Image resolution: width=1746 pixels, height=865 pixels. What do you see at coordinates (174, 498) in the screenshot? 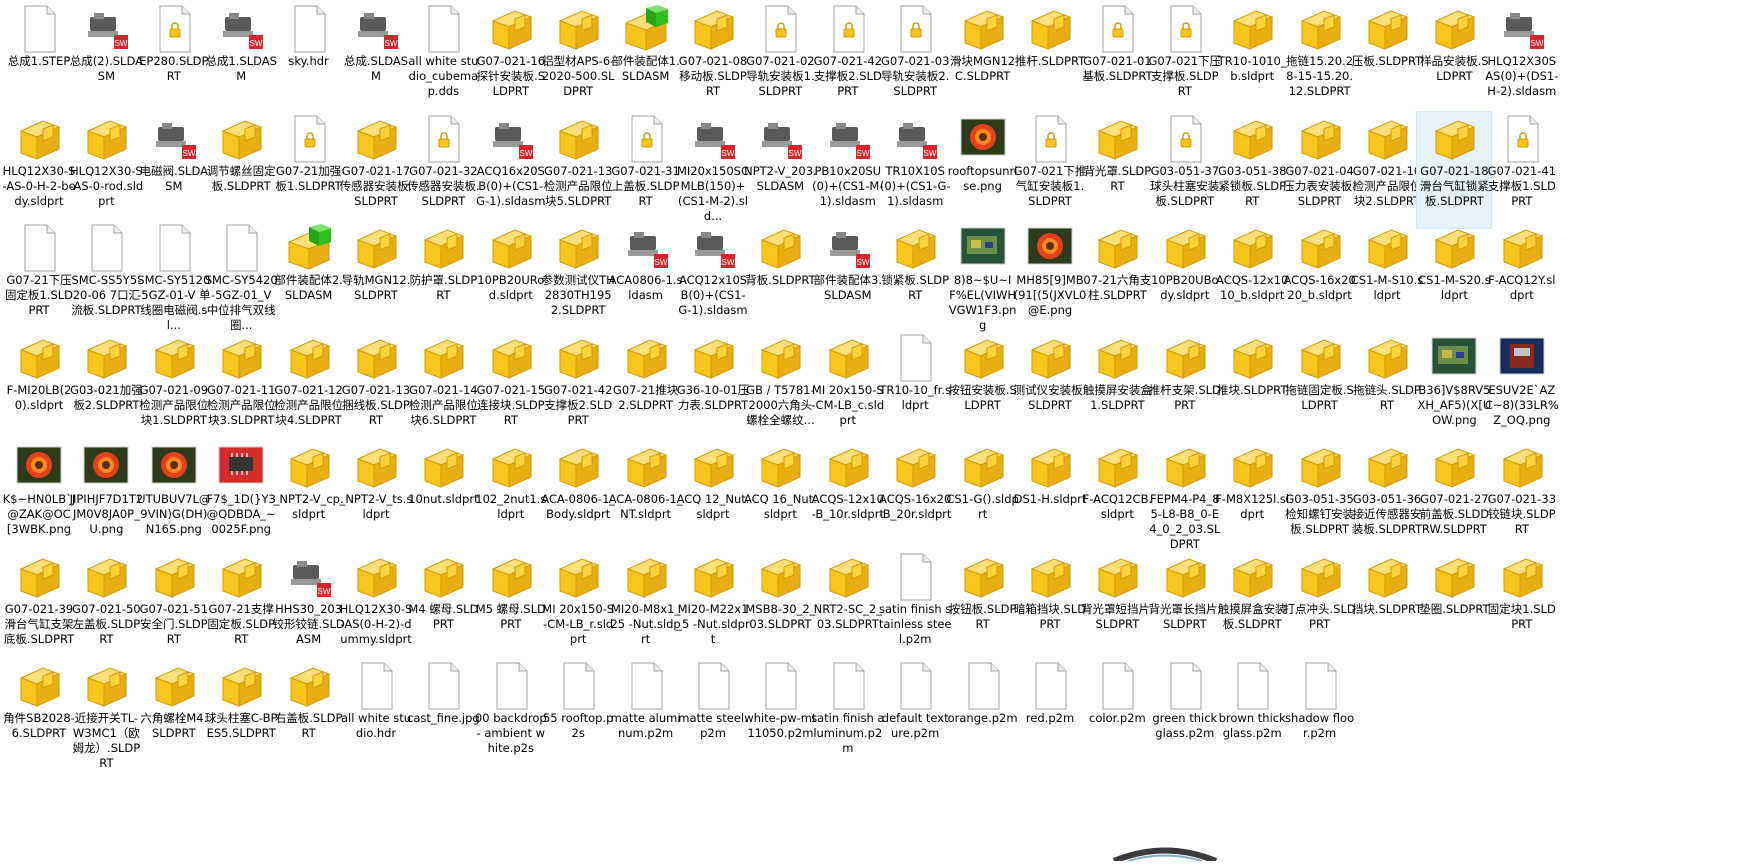
I see `file-item: UTUBUV7L@9VIN)G(DH)N16S.png` at bounding box center [174, 498].